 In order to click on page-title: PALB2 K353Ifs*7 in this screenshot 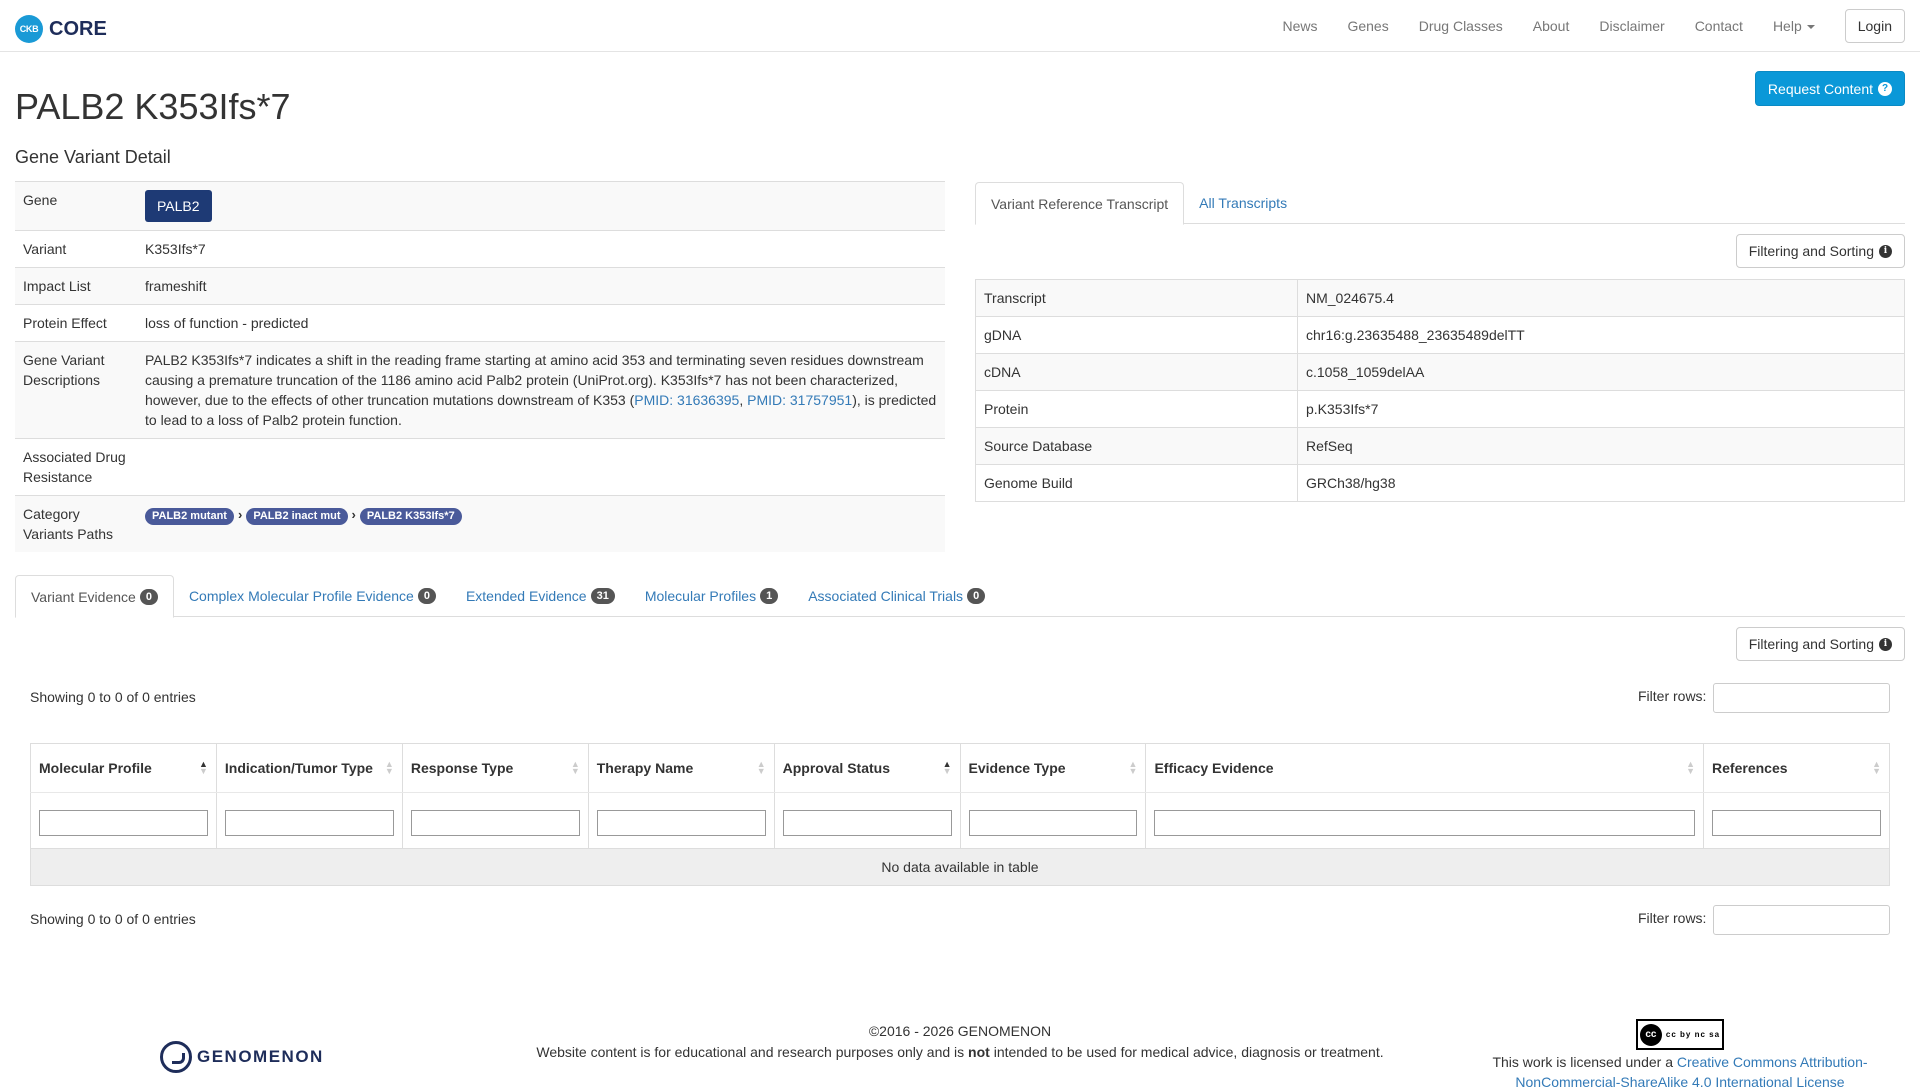, I will do `click(153, 106)`.